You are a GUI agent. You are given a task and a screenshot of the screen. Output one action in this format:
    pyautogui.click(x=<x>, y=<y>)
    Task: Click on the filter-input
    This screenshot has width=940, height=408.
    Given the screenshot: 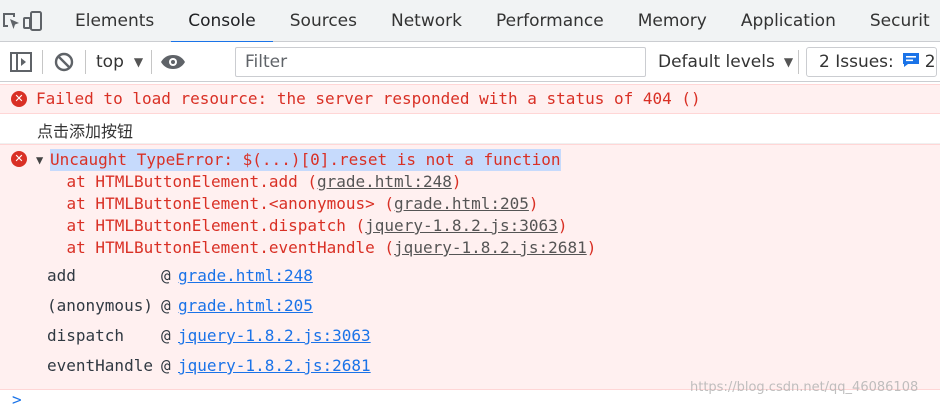 What is the action you would take?
    pyautogui.click(x=440, y=62)
    